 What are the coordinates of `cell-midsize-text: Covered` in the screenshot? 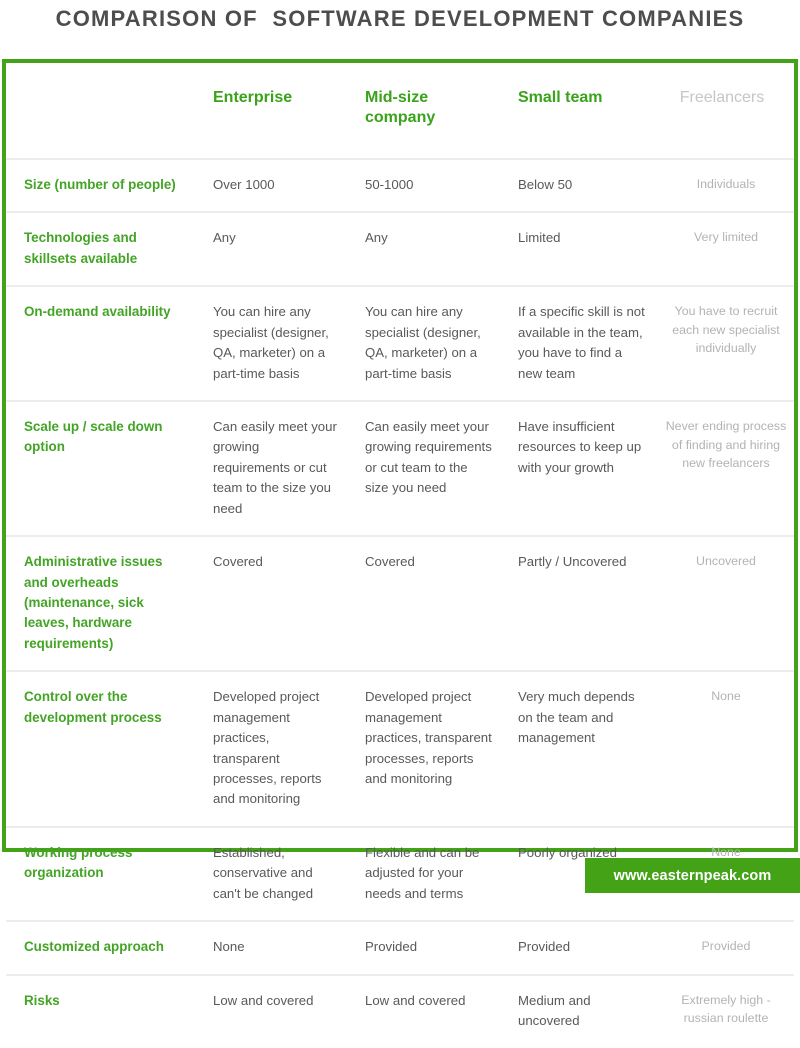 It's located at (390, 562).